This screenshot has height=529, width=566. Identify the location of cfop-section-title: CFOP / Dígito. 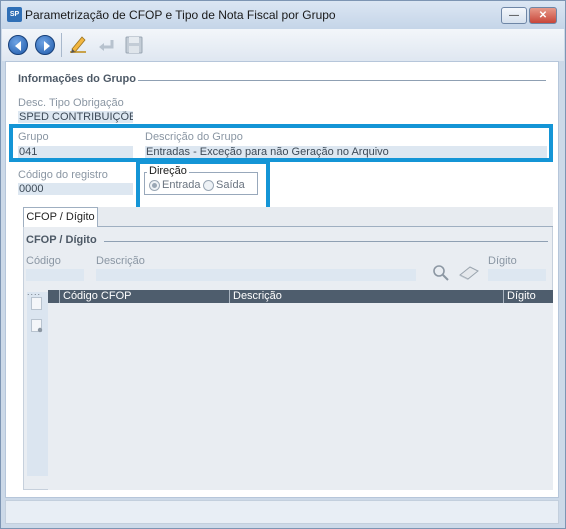
(61, 240).